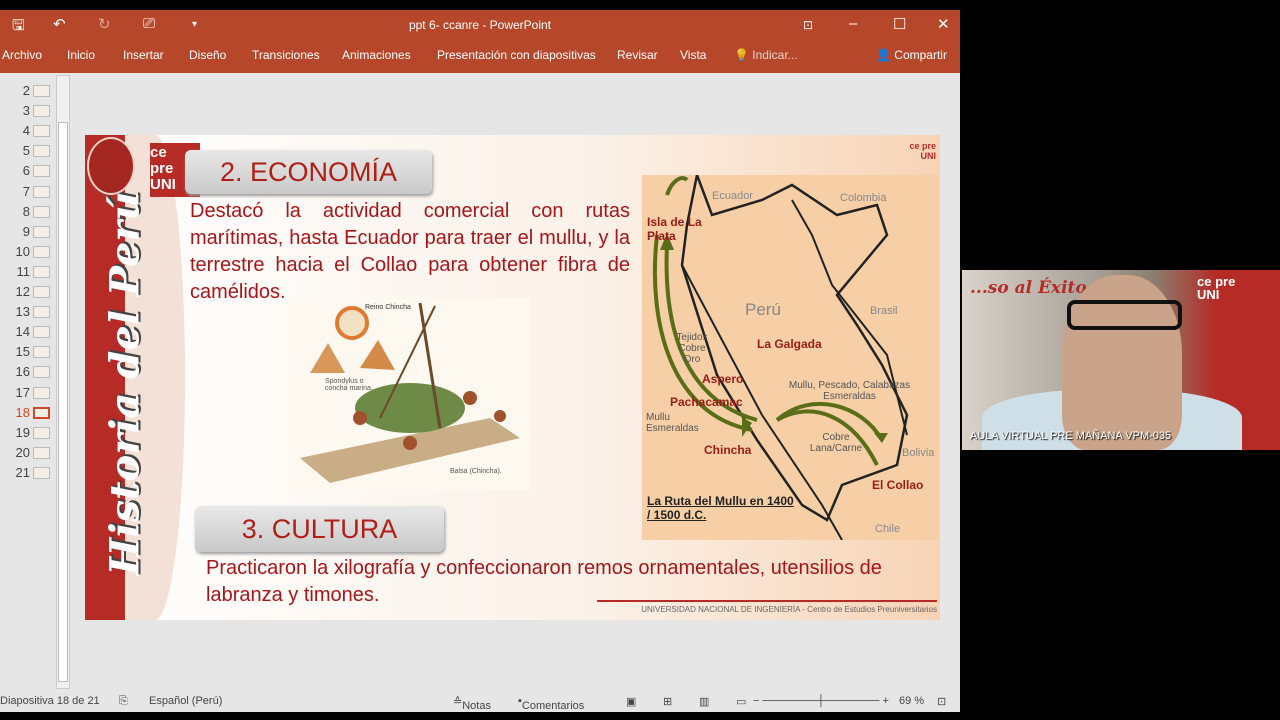  I want to click on slide-thumbnail: 18, so click(26, 413).